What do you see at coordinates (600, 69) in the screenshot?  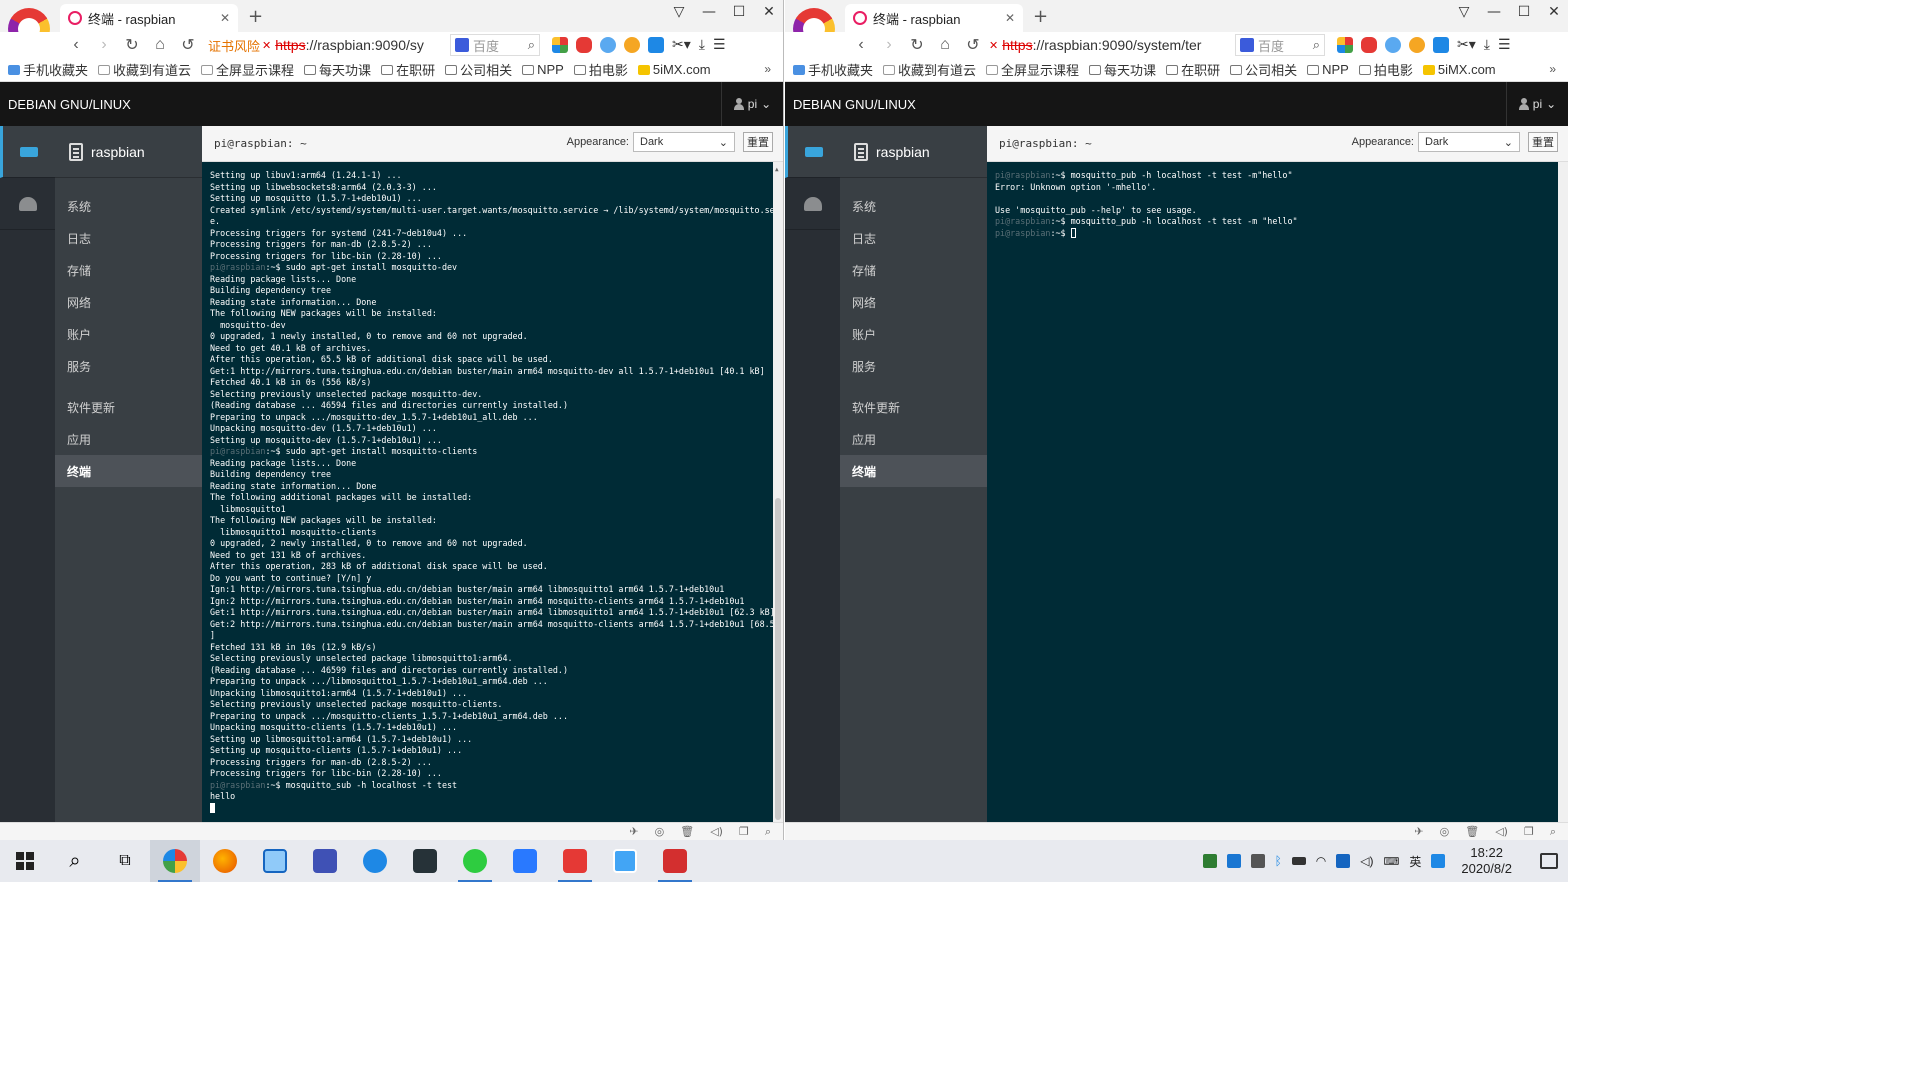 I see `bookmark-item: 拍电影` at bounding box center [600, 69].